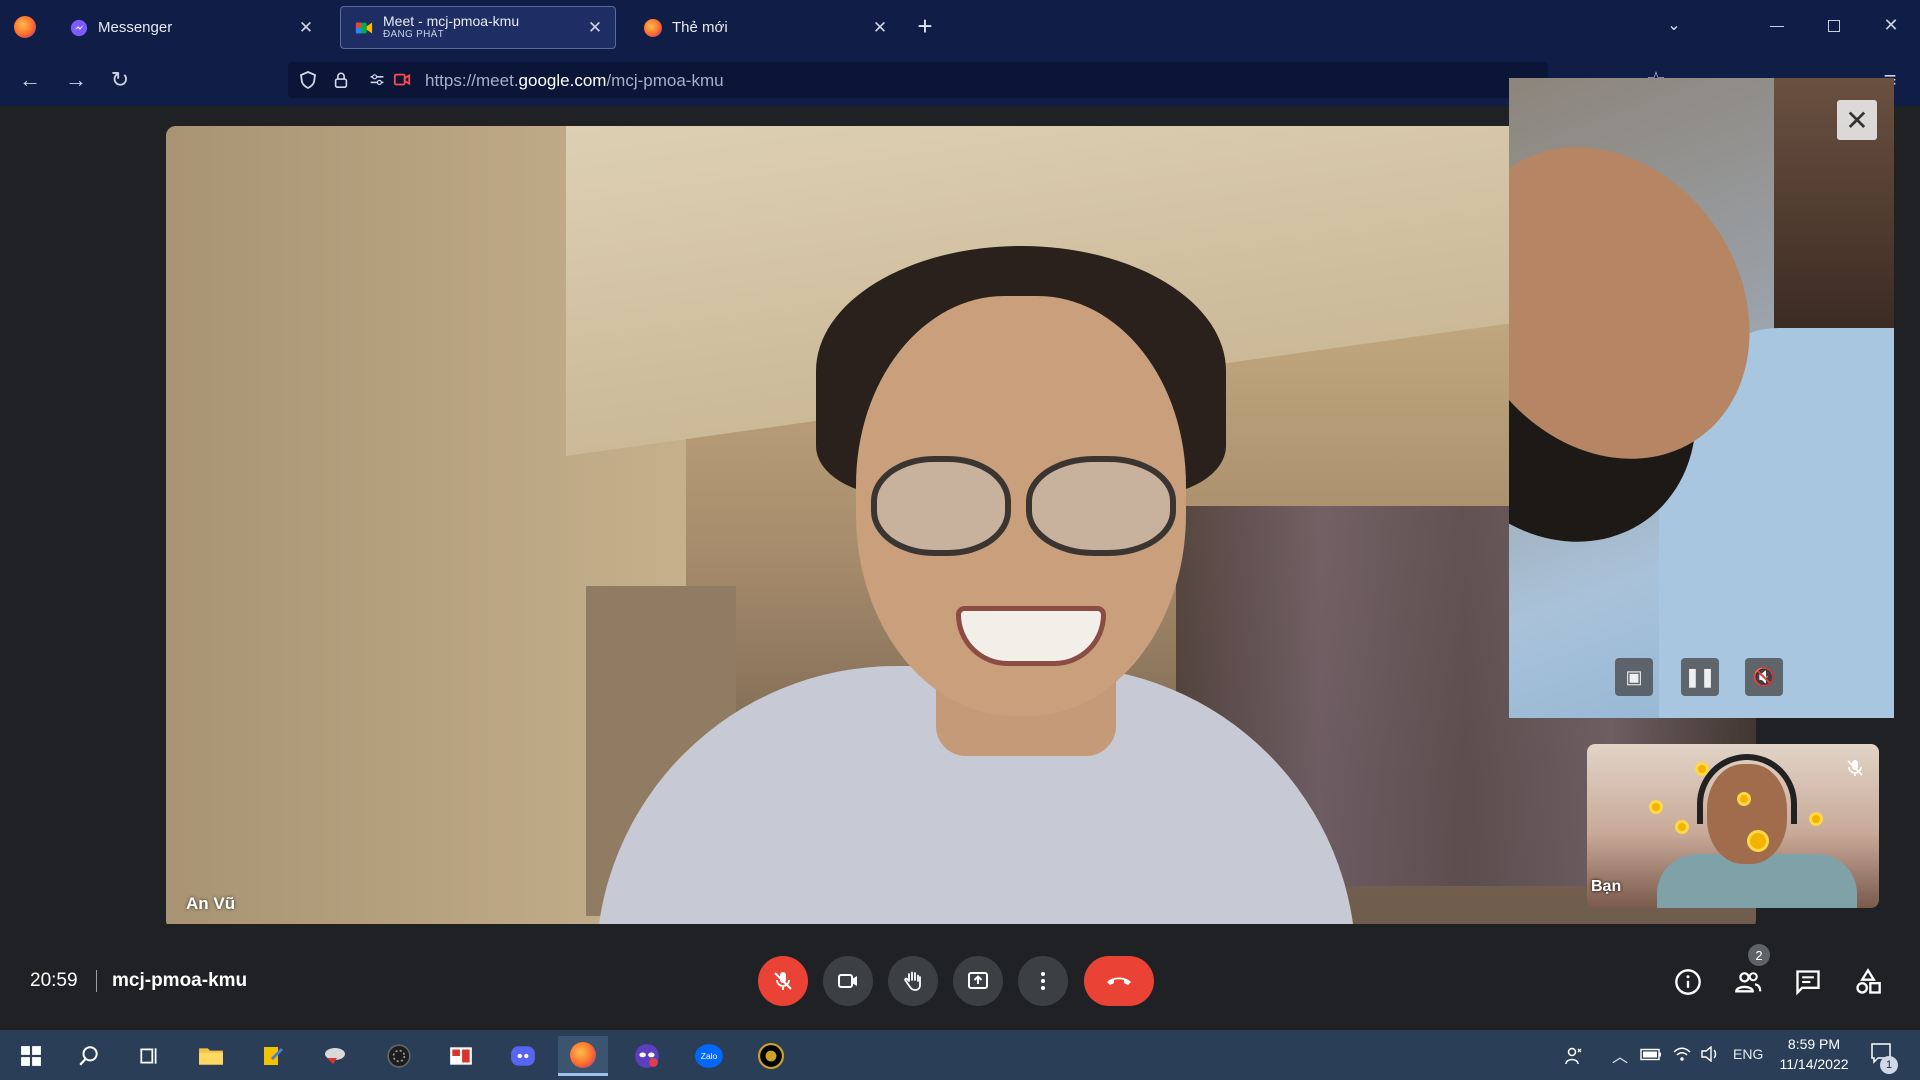 This screenshot has height=1080, width=1920. What do you see at coordinates (135, 27) in the screenshot?
I see `tab-title: Messenger` at bounding box center [135, 27].